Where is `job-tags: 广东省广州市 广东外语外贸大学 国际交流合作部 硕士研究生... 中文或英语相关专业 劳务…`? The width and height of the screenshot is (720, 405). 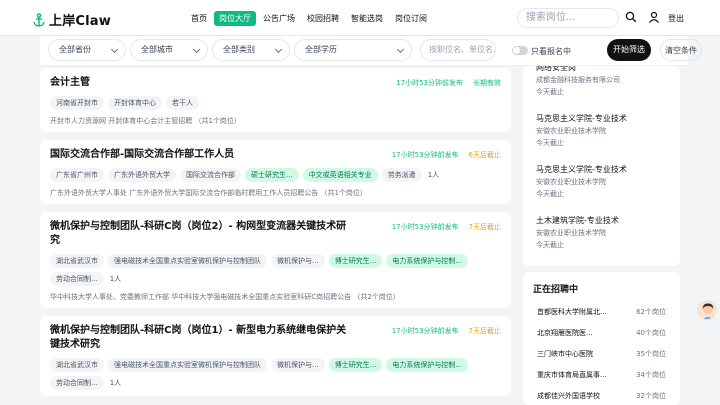
job-tags: 广东省广州市 广东外语外贸大学 国际交流合作部 硕士研究生... 中文或英语相关专业 劳务… is located at coordinates (275, 175).